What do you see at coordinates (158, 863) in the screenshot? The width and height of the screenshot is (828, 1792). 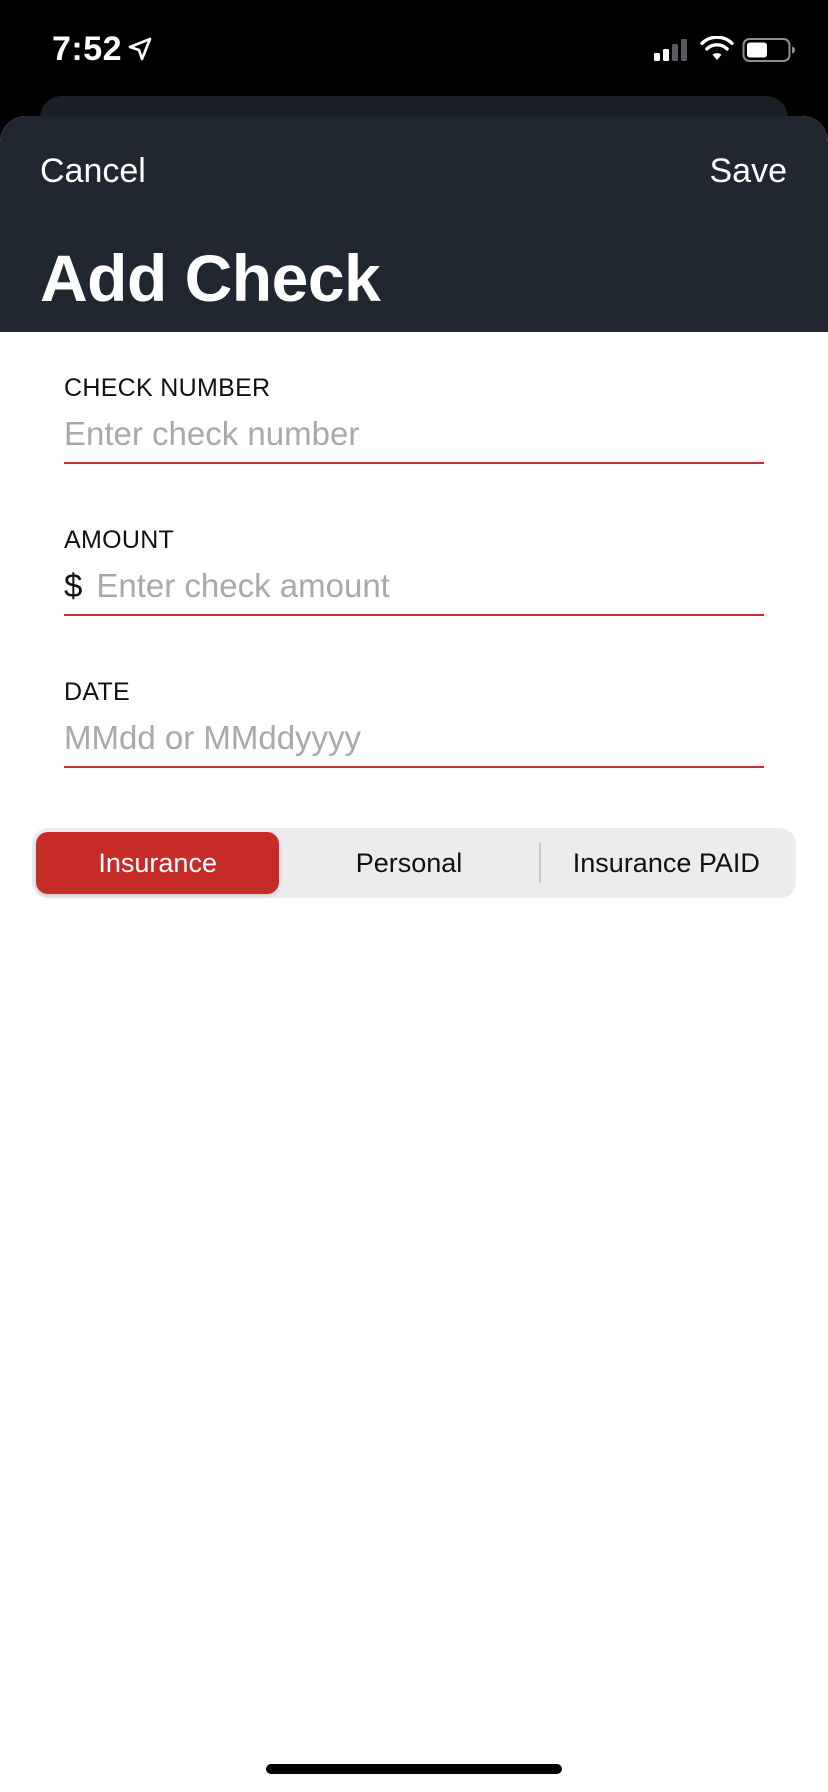 I see `segment-insurance: Insurance` at bounding box center [158, 863].